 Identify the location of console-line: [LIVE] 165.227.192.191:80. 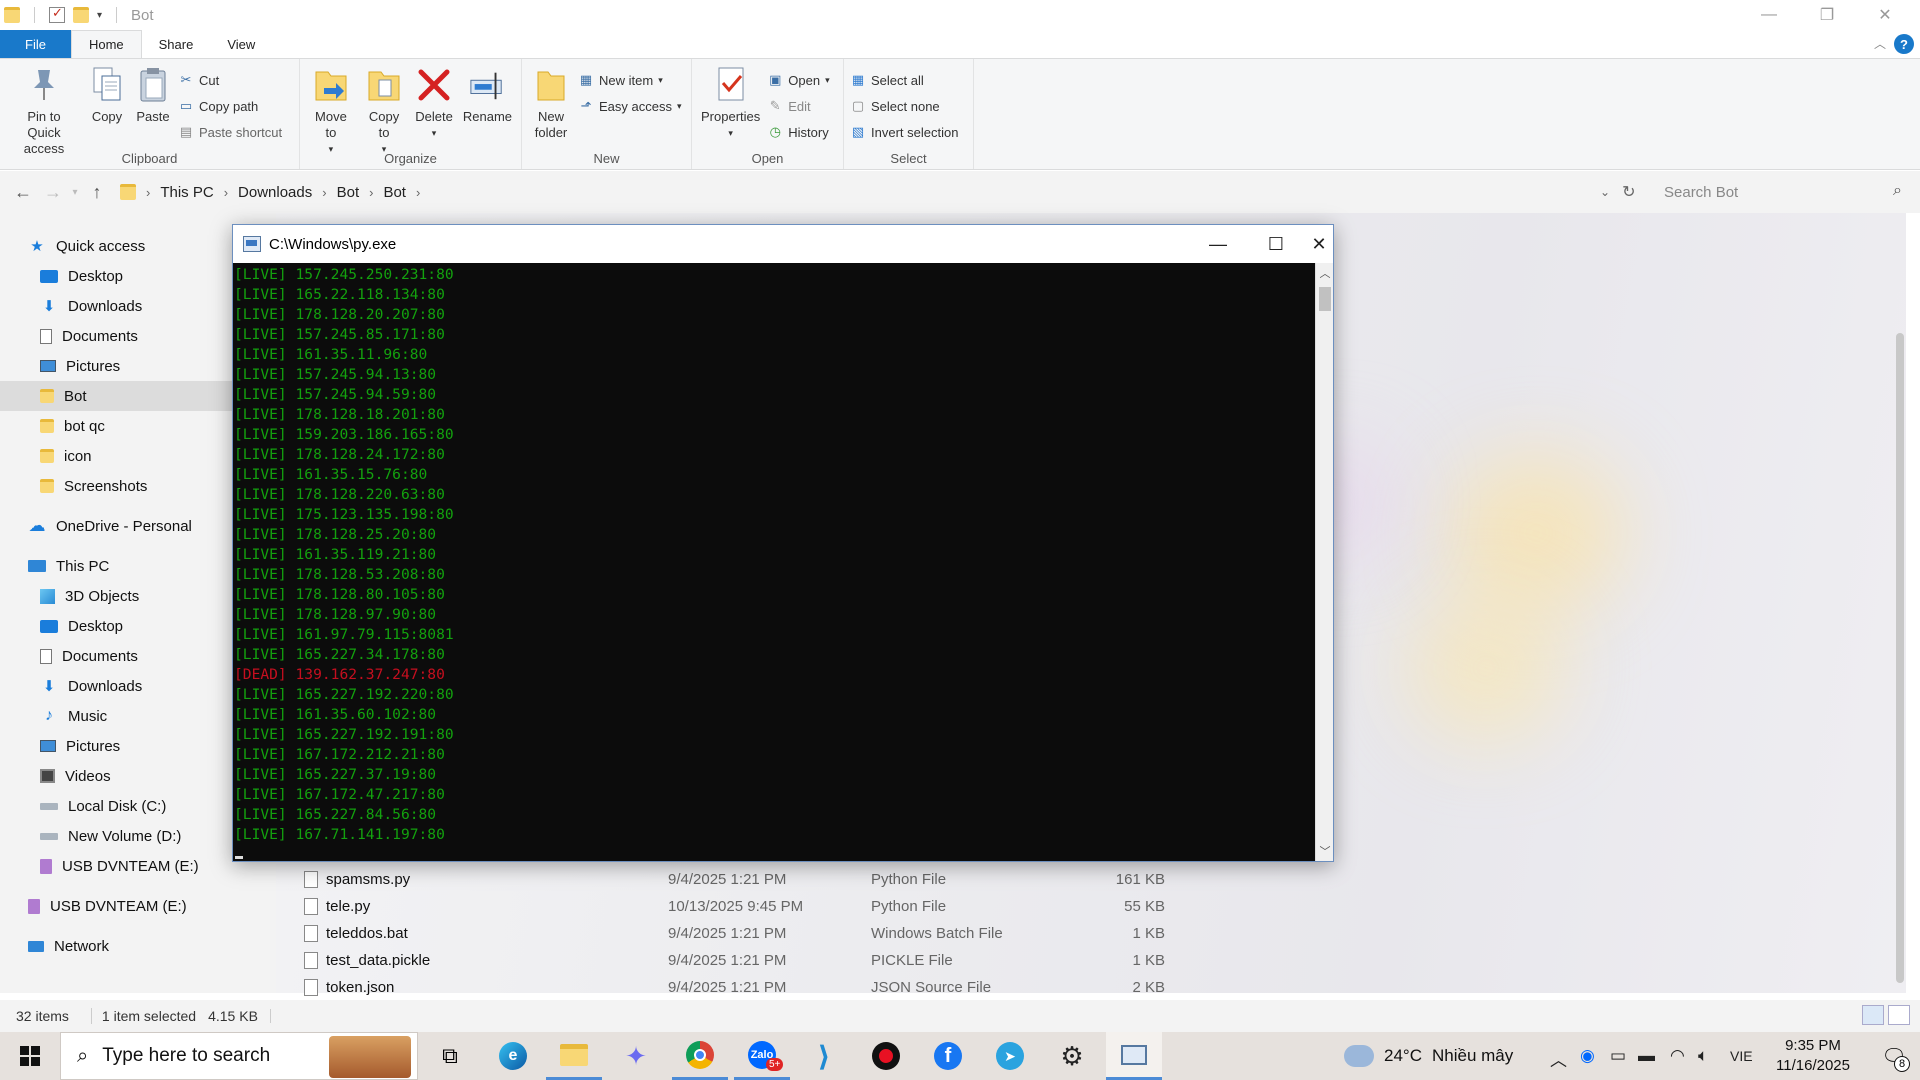
(774, 735).